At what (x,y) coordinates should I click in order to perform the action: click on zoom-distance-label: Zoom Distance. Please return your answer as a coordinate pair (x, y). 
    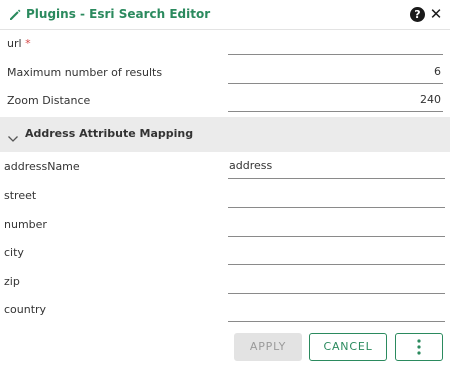
    Looking at the image, I should click on (49, 100).